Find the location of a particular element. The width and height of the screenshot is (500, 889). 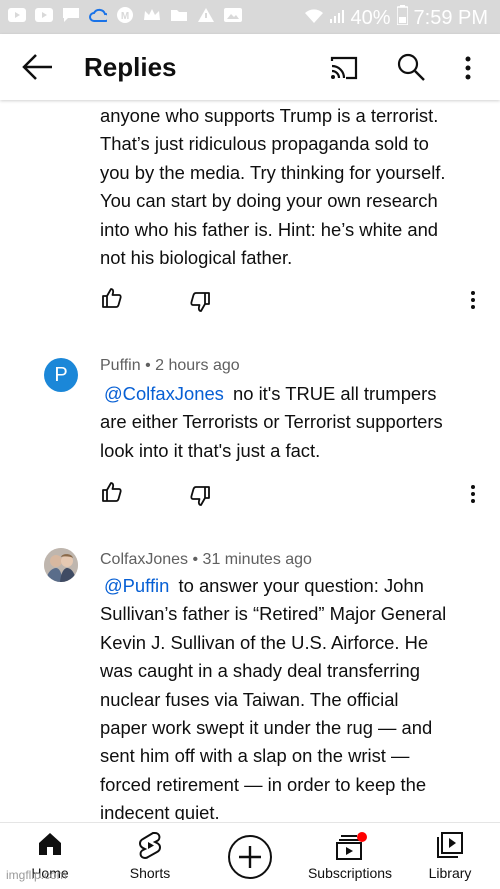

comment-meta: ColfaxJones • 31 minutes ago is located at coordinates (206, 560).